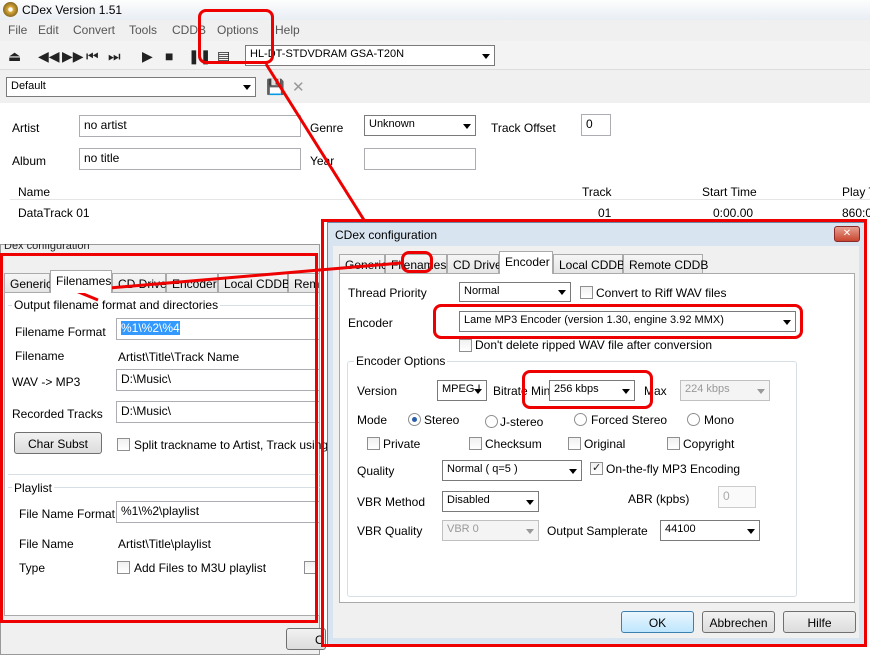 Image resolution: width=870 pixels, height=655 pixels. Describe the element at coordinates (237, 182) in the screenshot. I see `annotation-arrows` at that location.